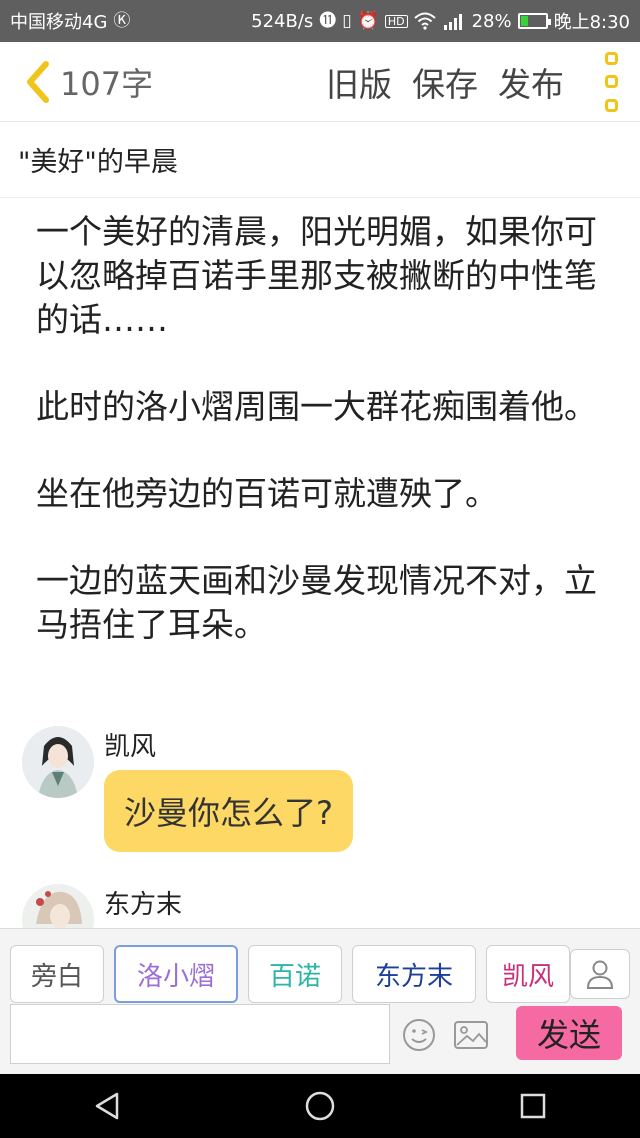 This screenshot has width=640, height=1138. I want to click on character-name: 凯风, so click(130, 747).